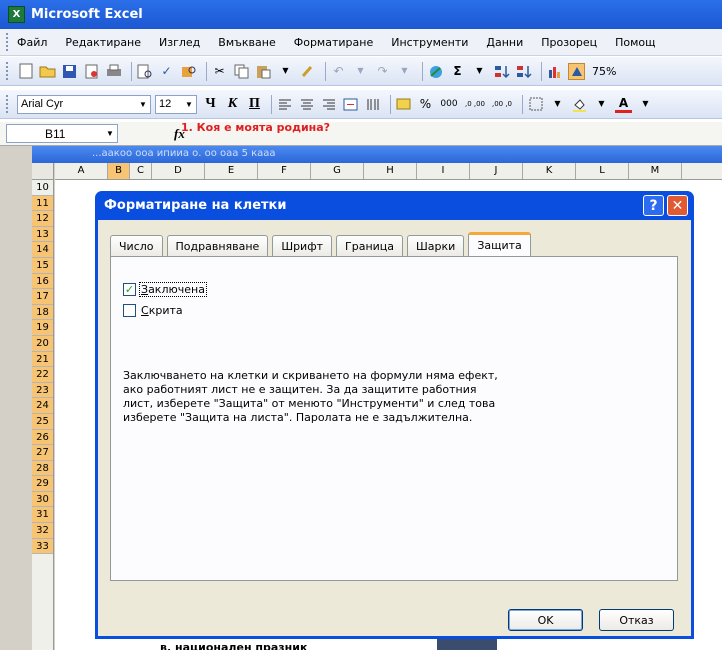 The height and width of the screenshot is (650, 722). What do you see at coordinates (635, 42) in the screenshot?
I see `menu-help: Помощ` at bounding box center [635, 42].